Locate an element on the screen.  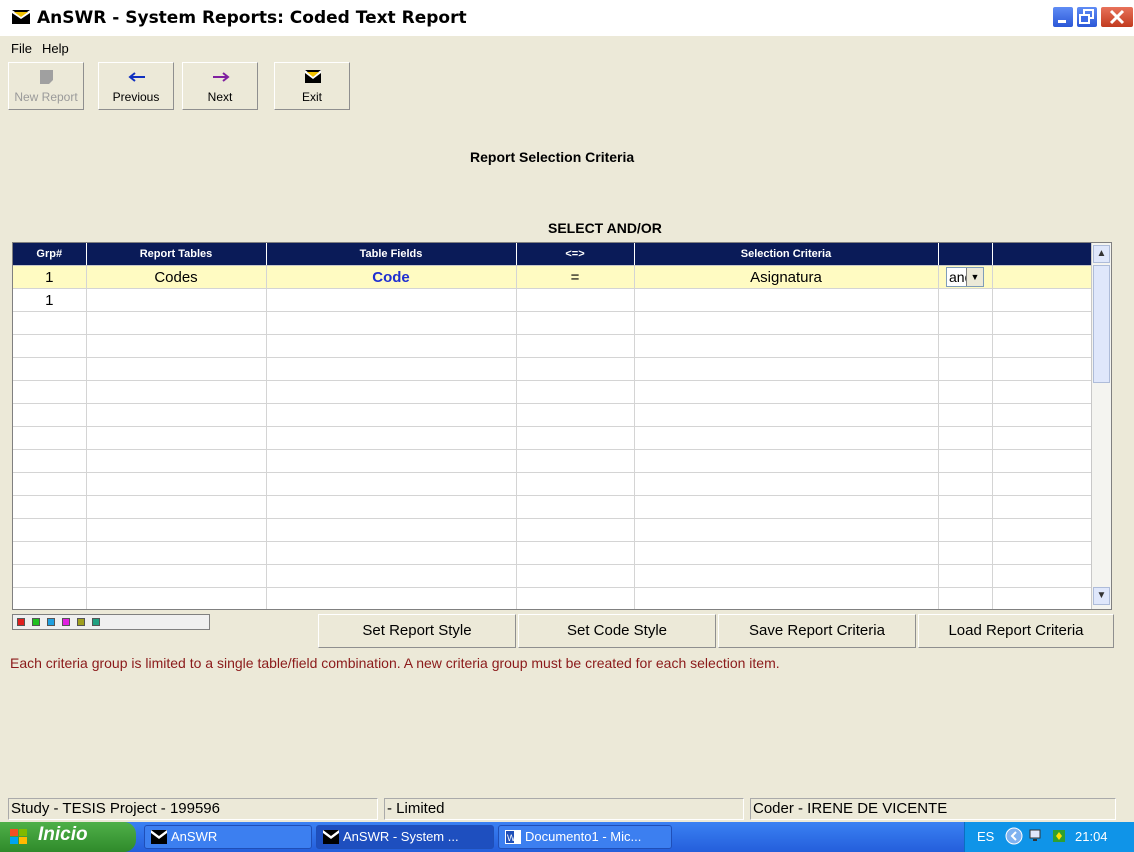
start-button: Inicio is located at coordinates (68, 837).